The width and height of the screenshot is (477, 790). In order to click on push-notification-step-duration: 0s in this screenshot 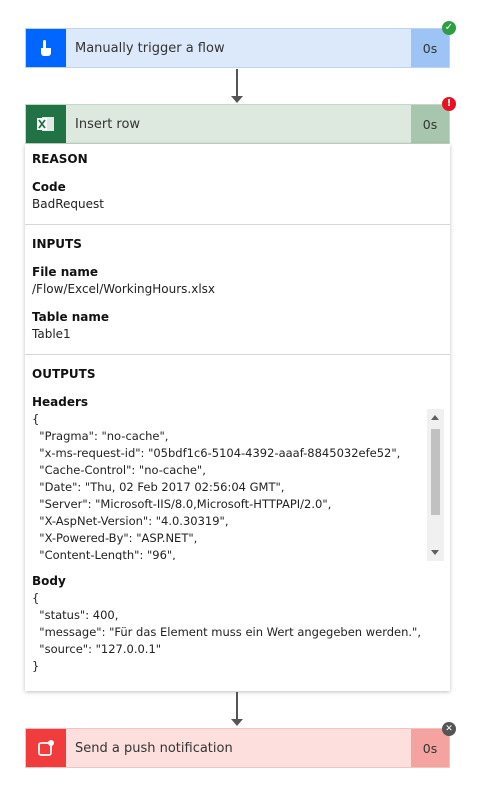, I will do `click(430, 748)`.